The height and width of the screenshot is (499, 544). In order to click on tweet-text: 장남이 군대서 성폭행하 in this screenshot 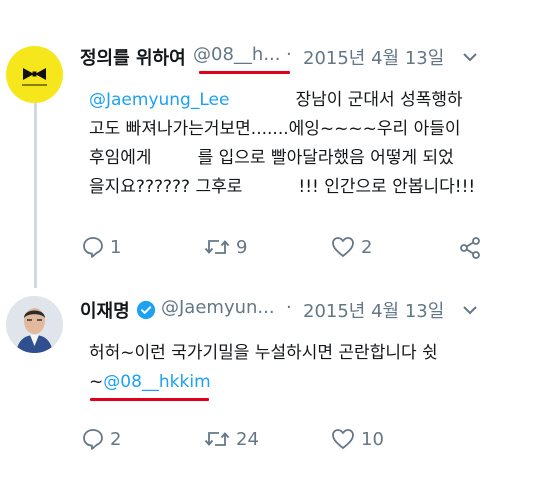, I will do `click(379, 100)`.